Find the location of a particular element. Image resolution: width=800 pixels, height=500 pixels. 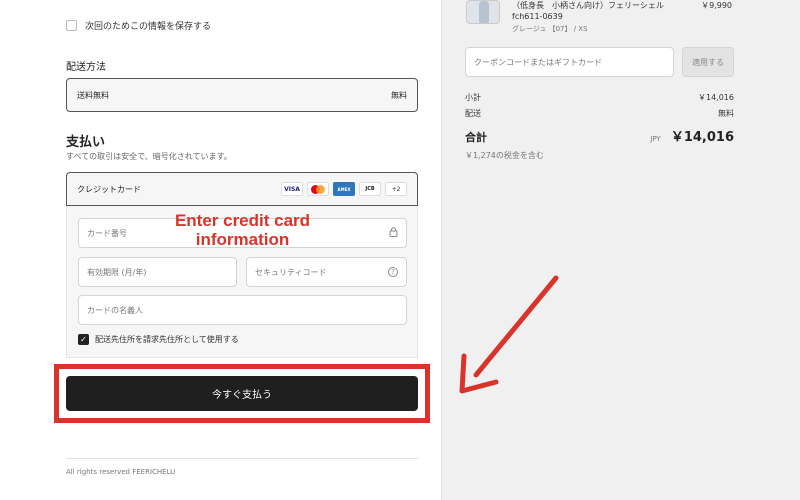

billing-same-label: 配送先住所を請求先住所として使用する is located at coordinates (167, 339).